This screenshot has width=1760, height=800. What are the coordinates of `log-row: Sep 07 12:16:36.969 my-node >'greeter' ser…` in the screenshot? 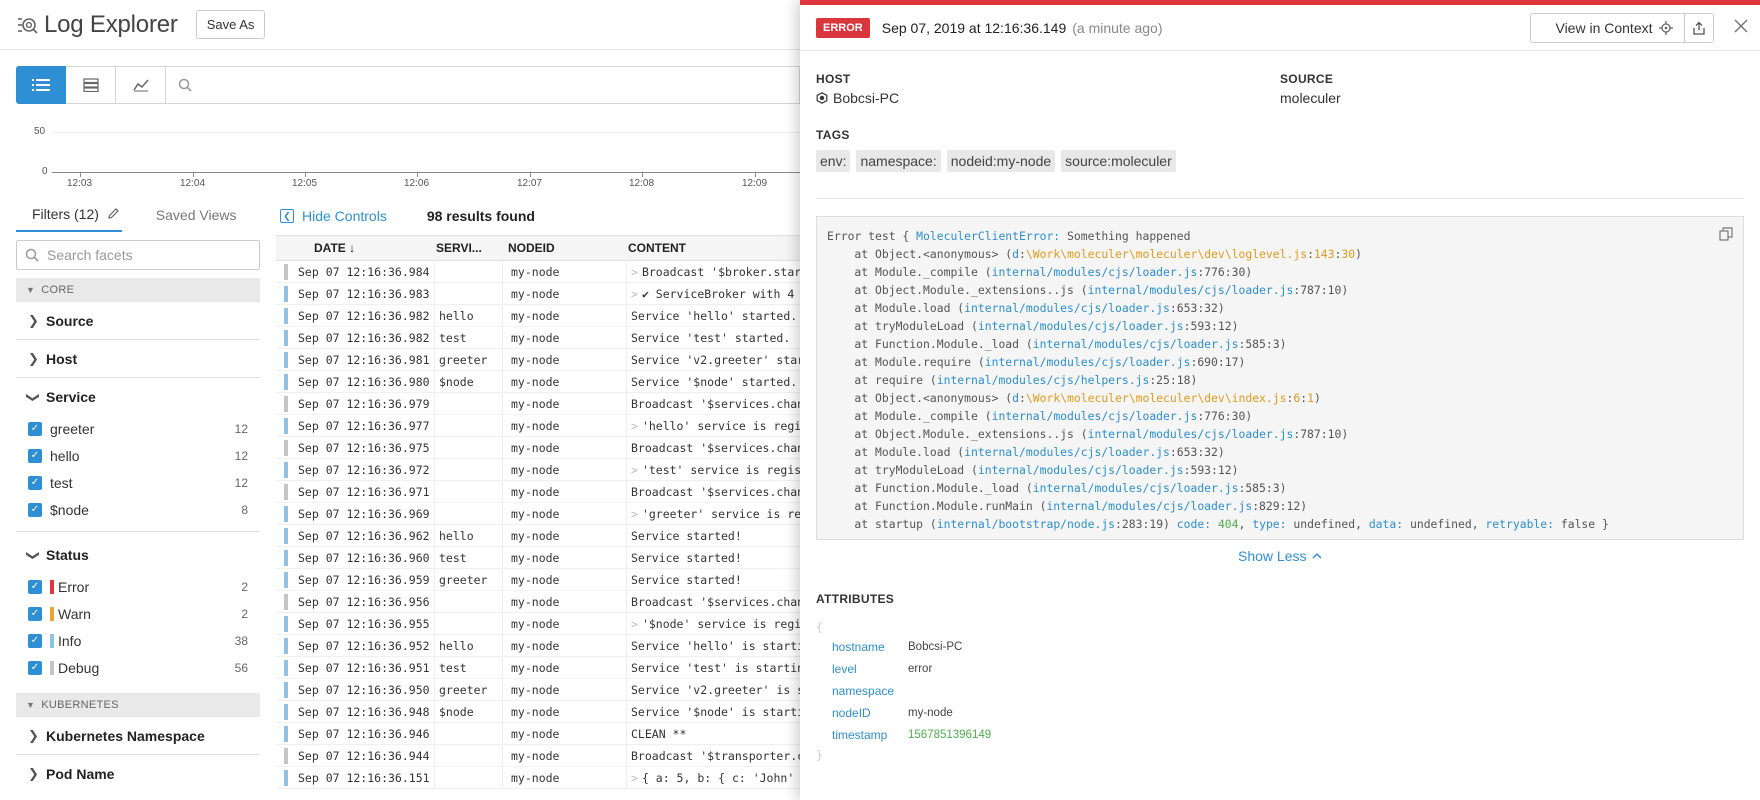 It's located at (538, 514).